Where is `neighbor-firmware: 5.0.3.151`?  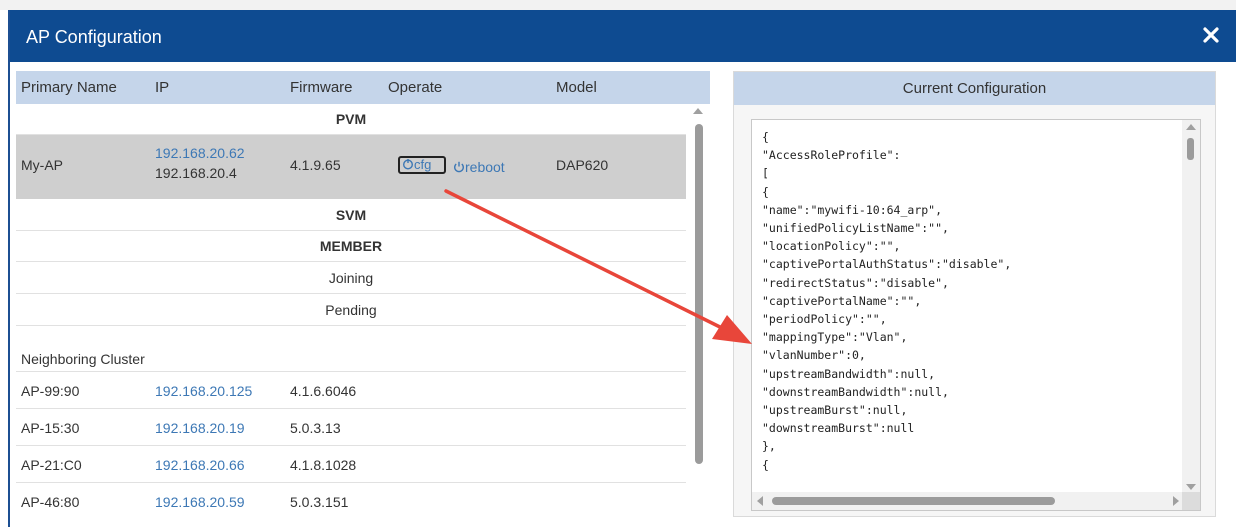
neighbor-firmware: 5.0.3.151 is located at coordinates (319, 502).